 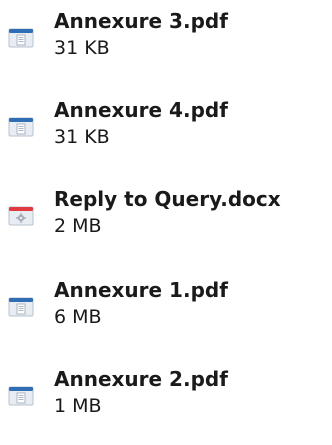 What do you see at coordinates (78, 406) in the screenshot?
I see `attachment-size: 1 MB` at bounding box center [78, 406].